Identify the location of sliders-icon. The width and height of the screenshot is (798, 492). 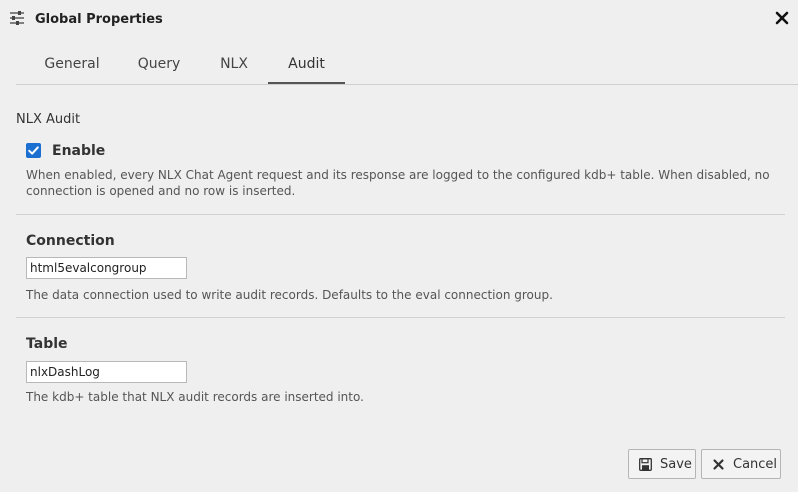
(17, 17).